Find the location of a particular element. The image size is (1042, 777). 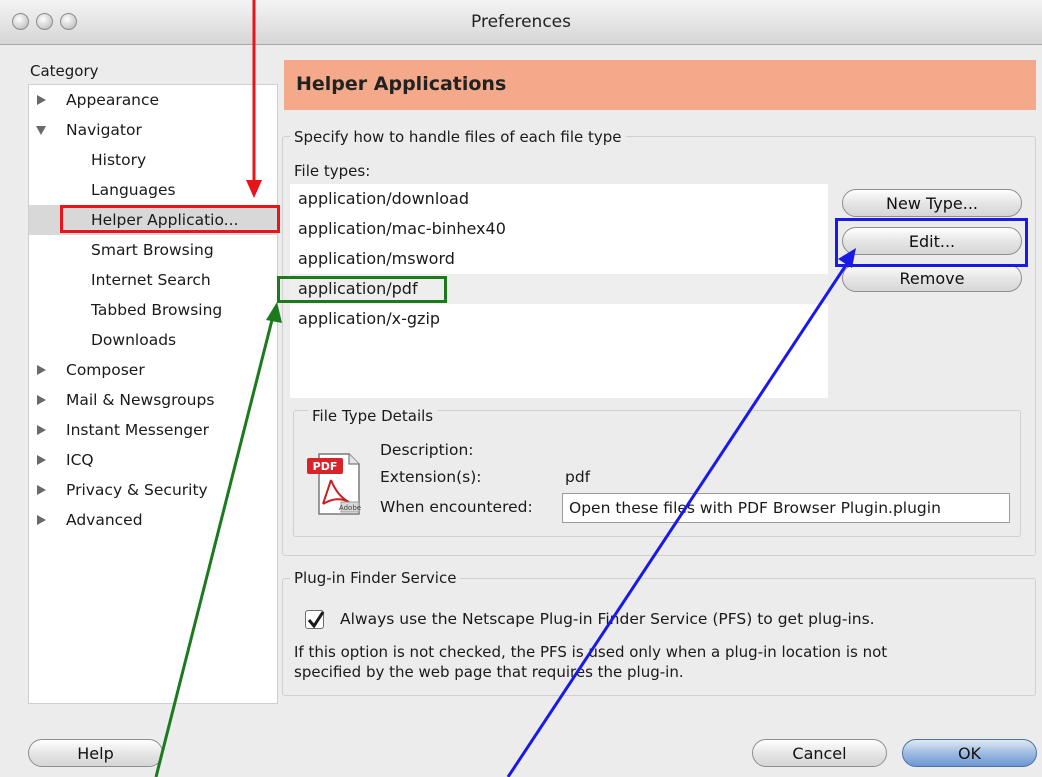

red-arrow-head-icon is located at coordinates (254, 189).